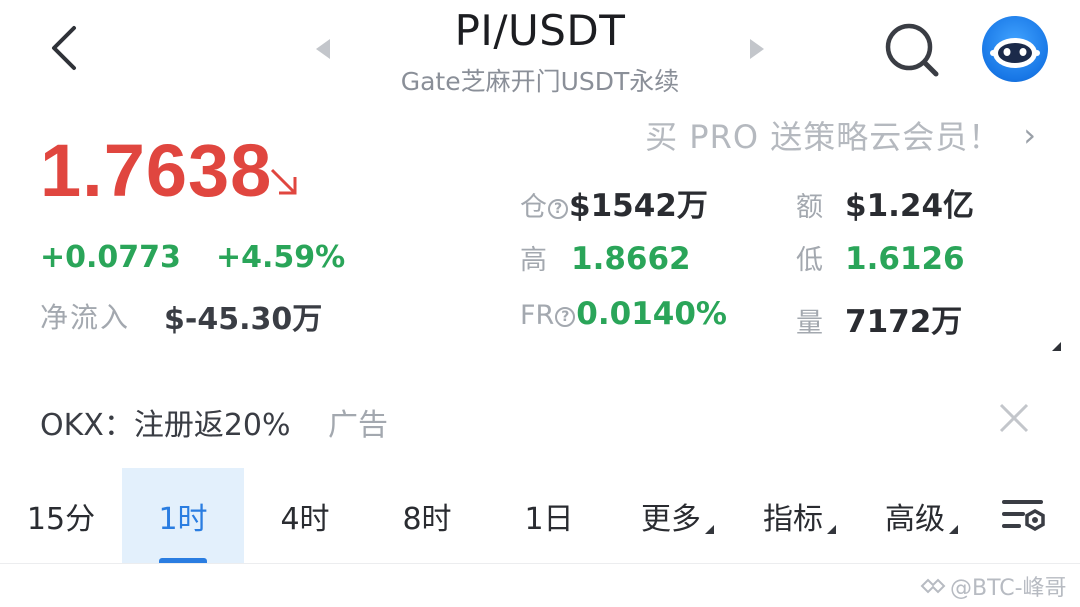 The height and width of the screenshot is (607, 1080). What do you see at coordinates (540, 563) in the screenshot?
I see `tab-divider` at bounding box center [540, 563].